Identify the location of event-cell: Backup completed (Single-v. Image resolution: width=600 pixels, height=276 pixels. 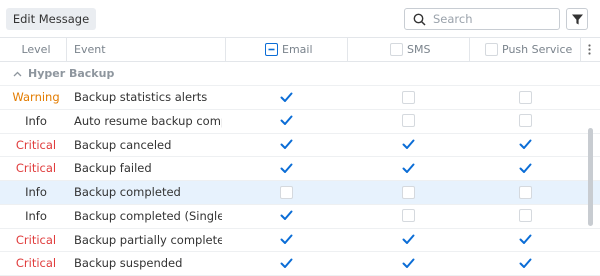
(148, 215).